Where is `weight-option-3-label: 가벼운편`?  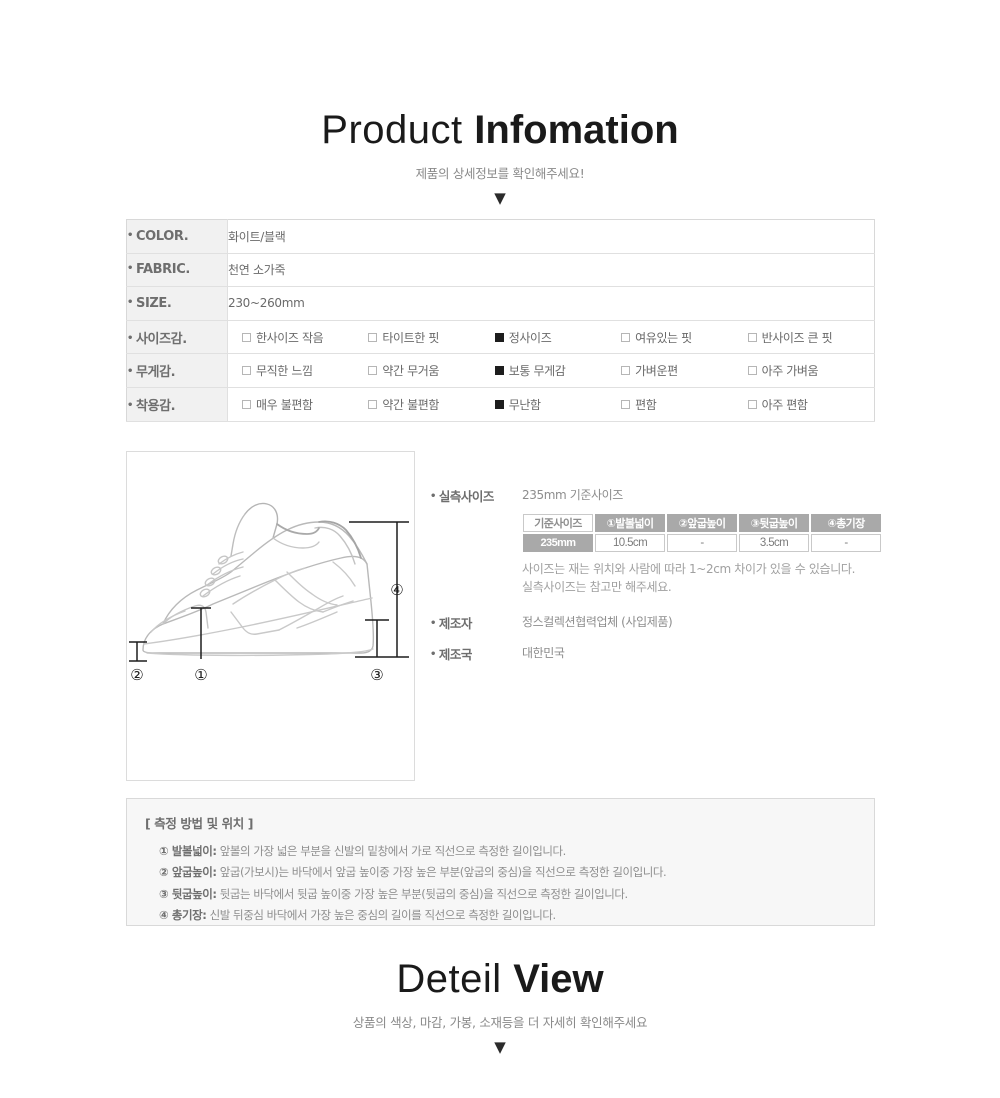 weight-option-3-label: 가벼운편 is located at coordinates (656, 371).